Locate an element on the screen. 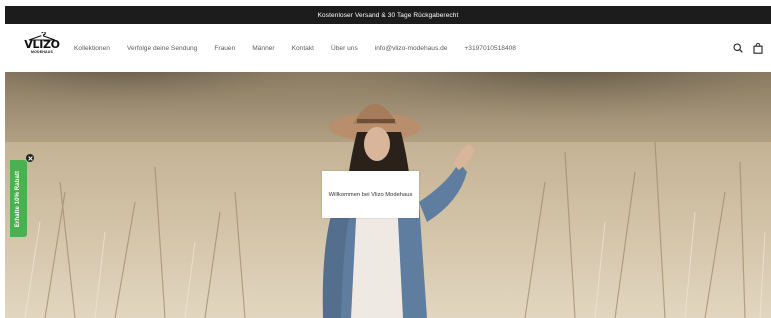  nav-item-collections: Kollektionen is located at coordinates (92, 48).